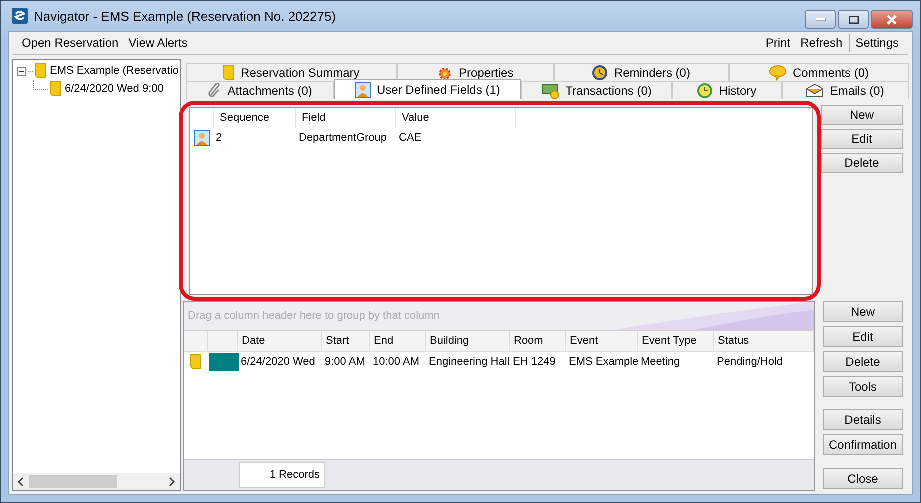 This screenshot has width=921, height=503. Describe the element at coordinates (96, 481) in the screenshot. I see `horizontal-scrollbar` at that location.